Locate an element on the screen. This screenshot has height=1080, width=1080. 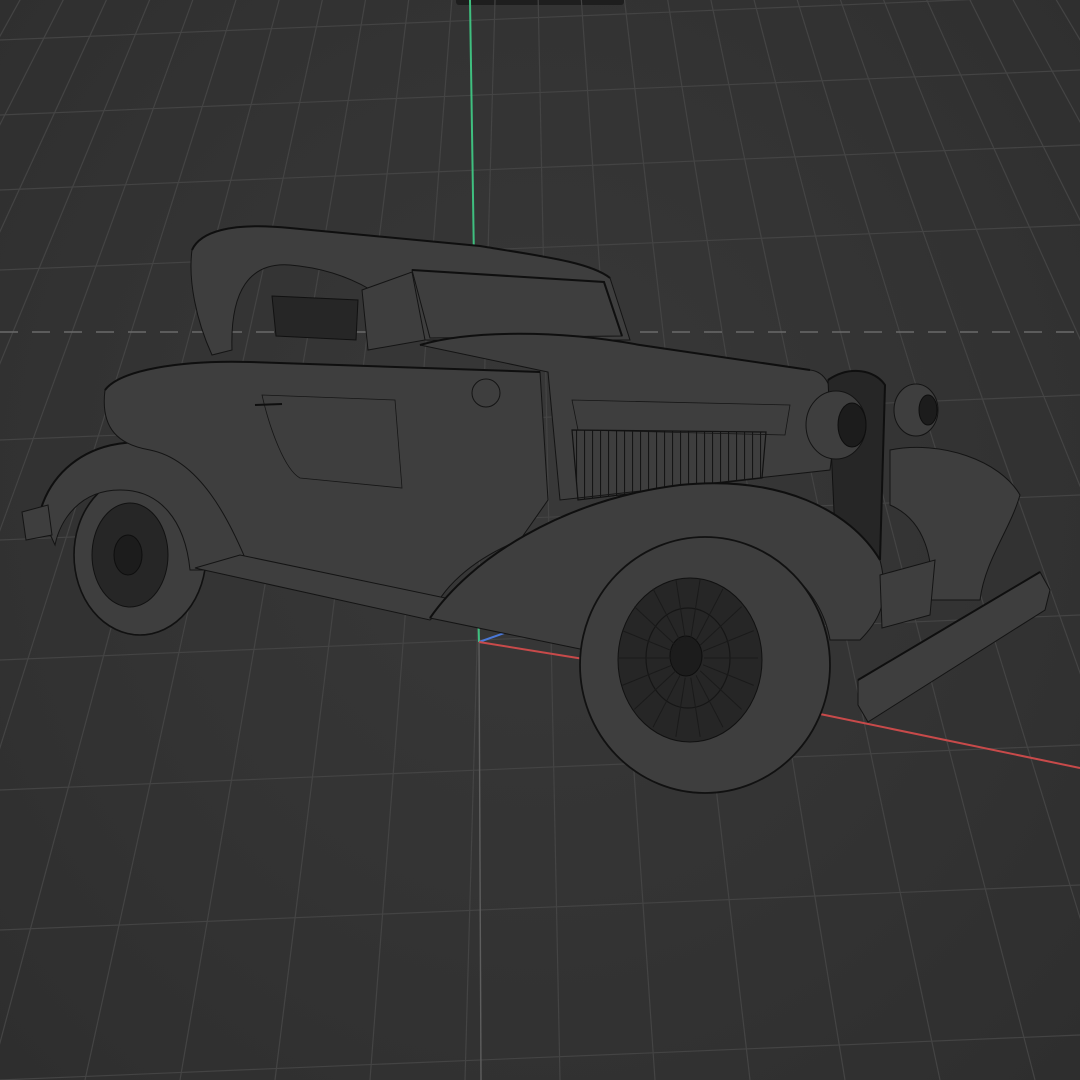
left-headlight is located at coordinates (836, 425).